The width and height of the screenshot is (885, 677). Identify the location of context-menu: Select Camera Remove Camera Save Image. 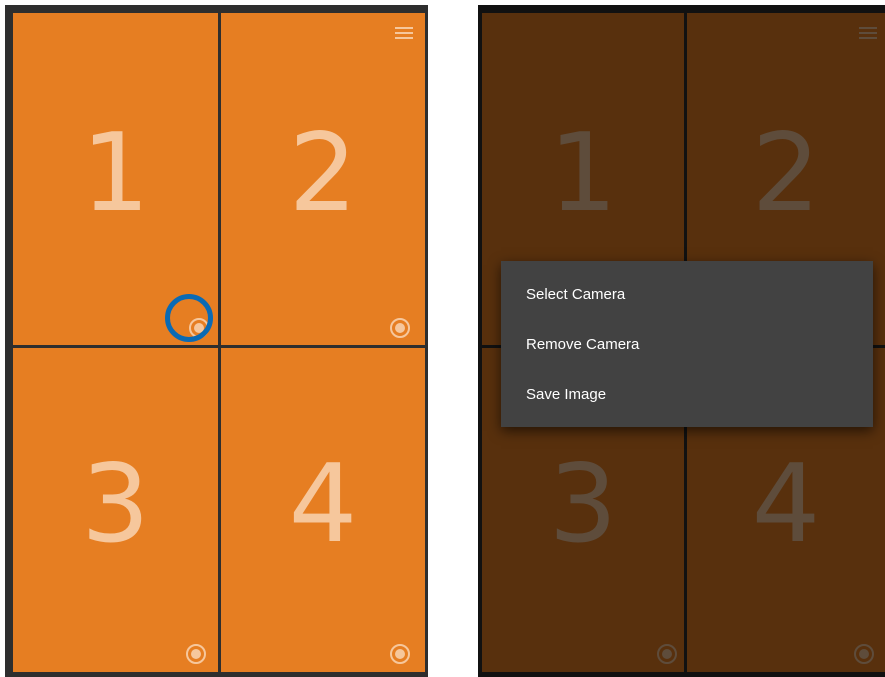
(687, 344).